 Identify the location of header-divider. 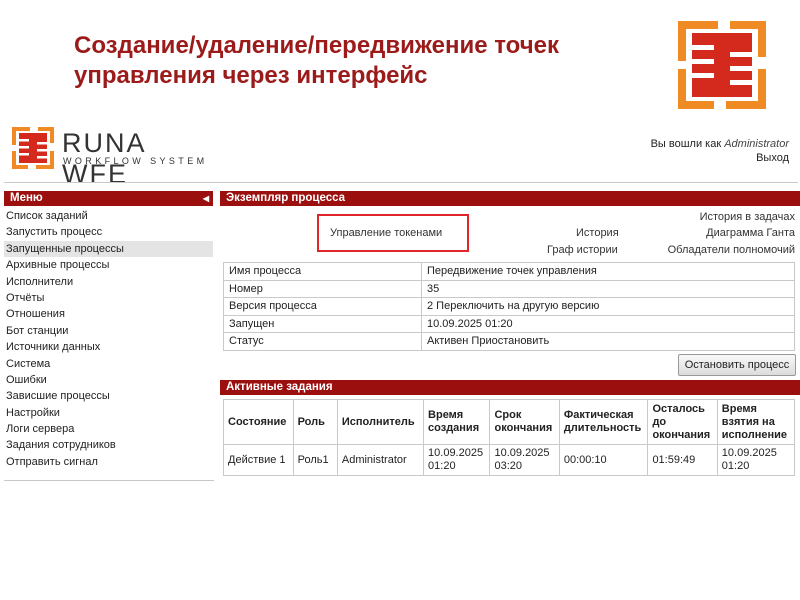
(401, 182).